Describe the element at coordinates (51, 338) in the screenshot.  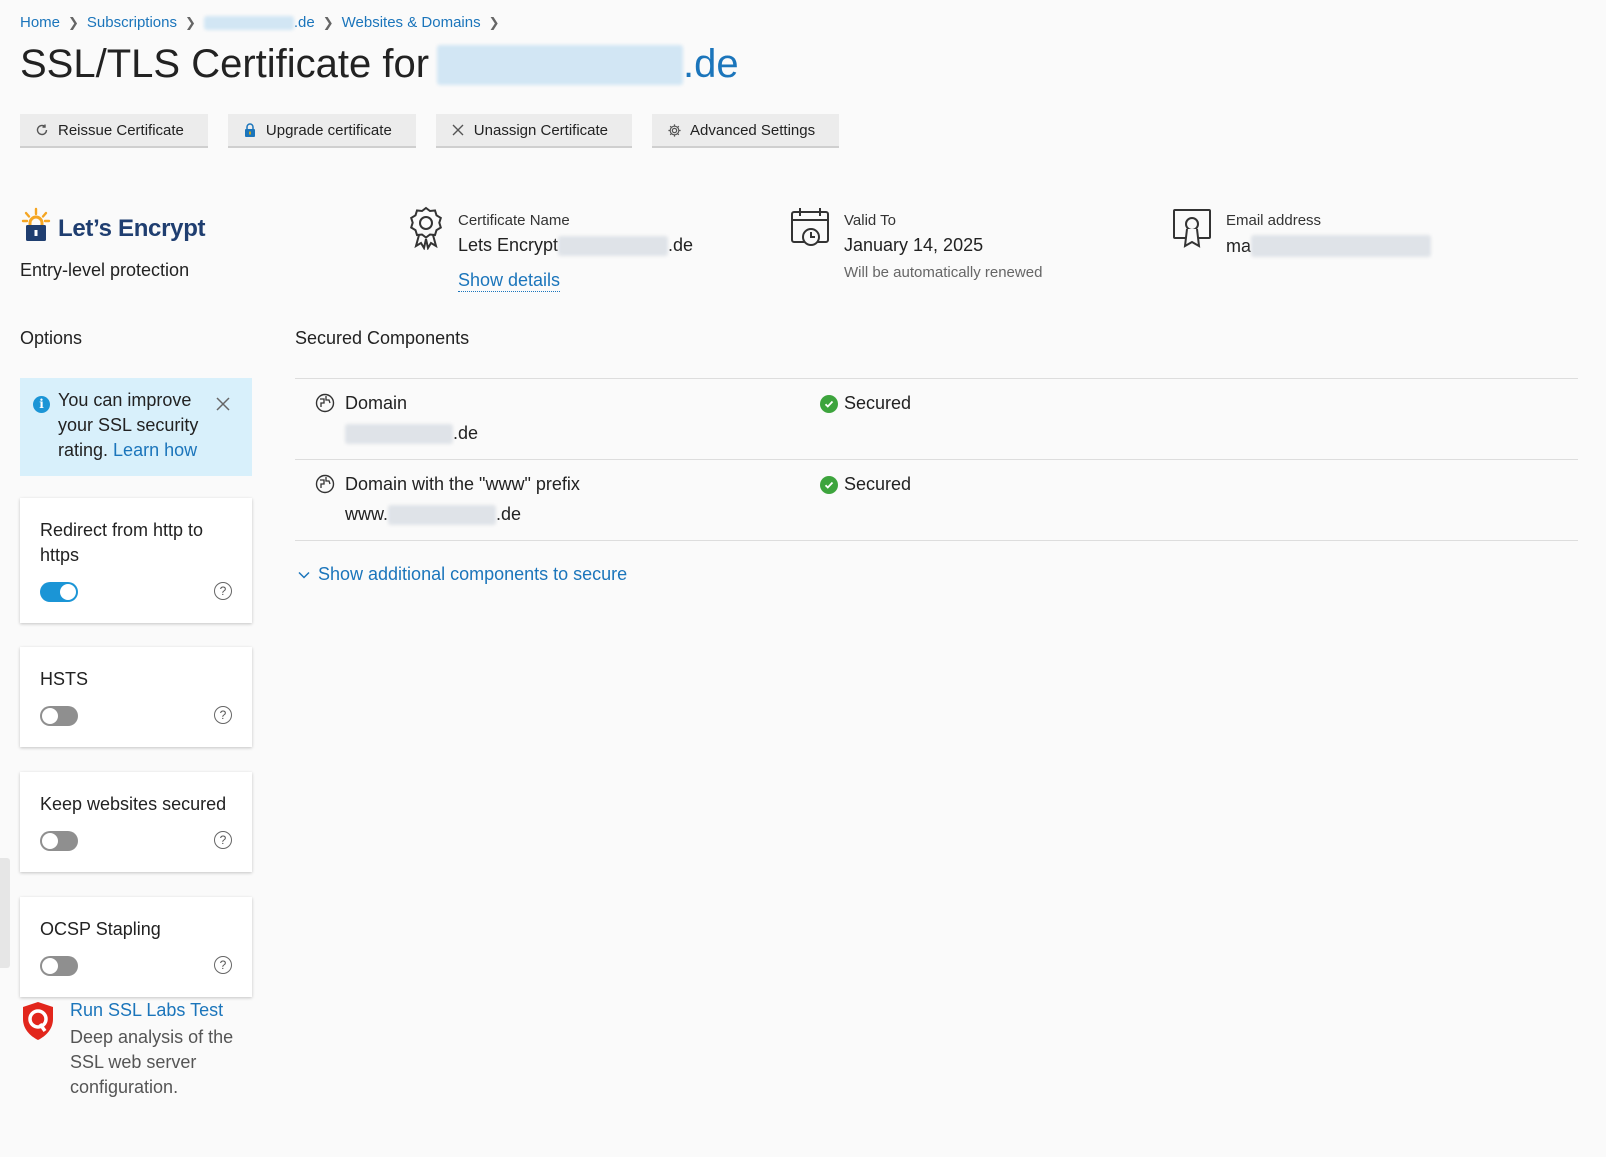
I see `options-title: Options` at that location.